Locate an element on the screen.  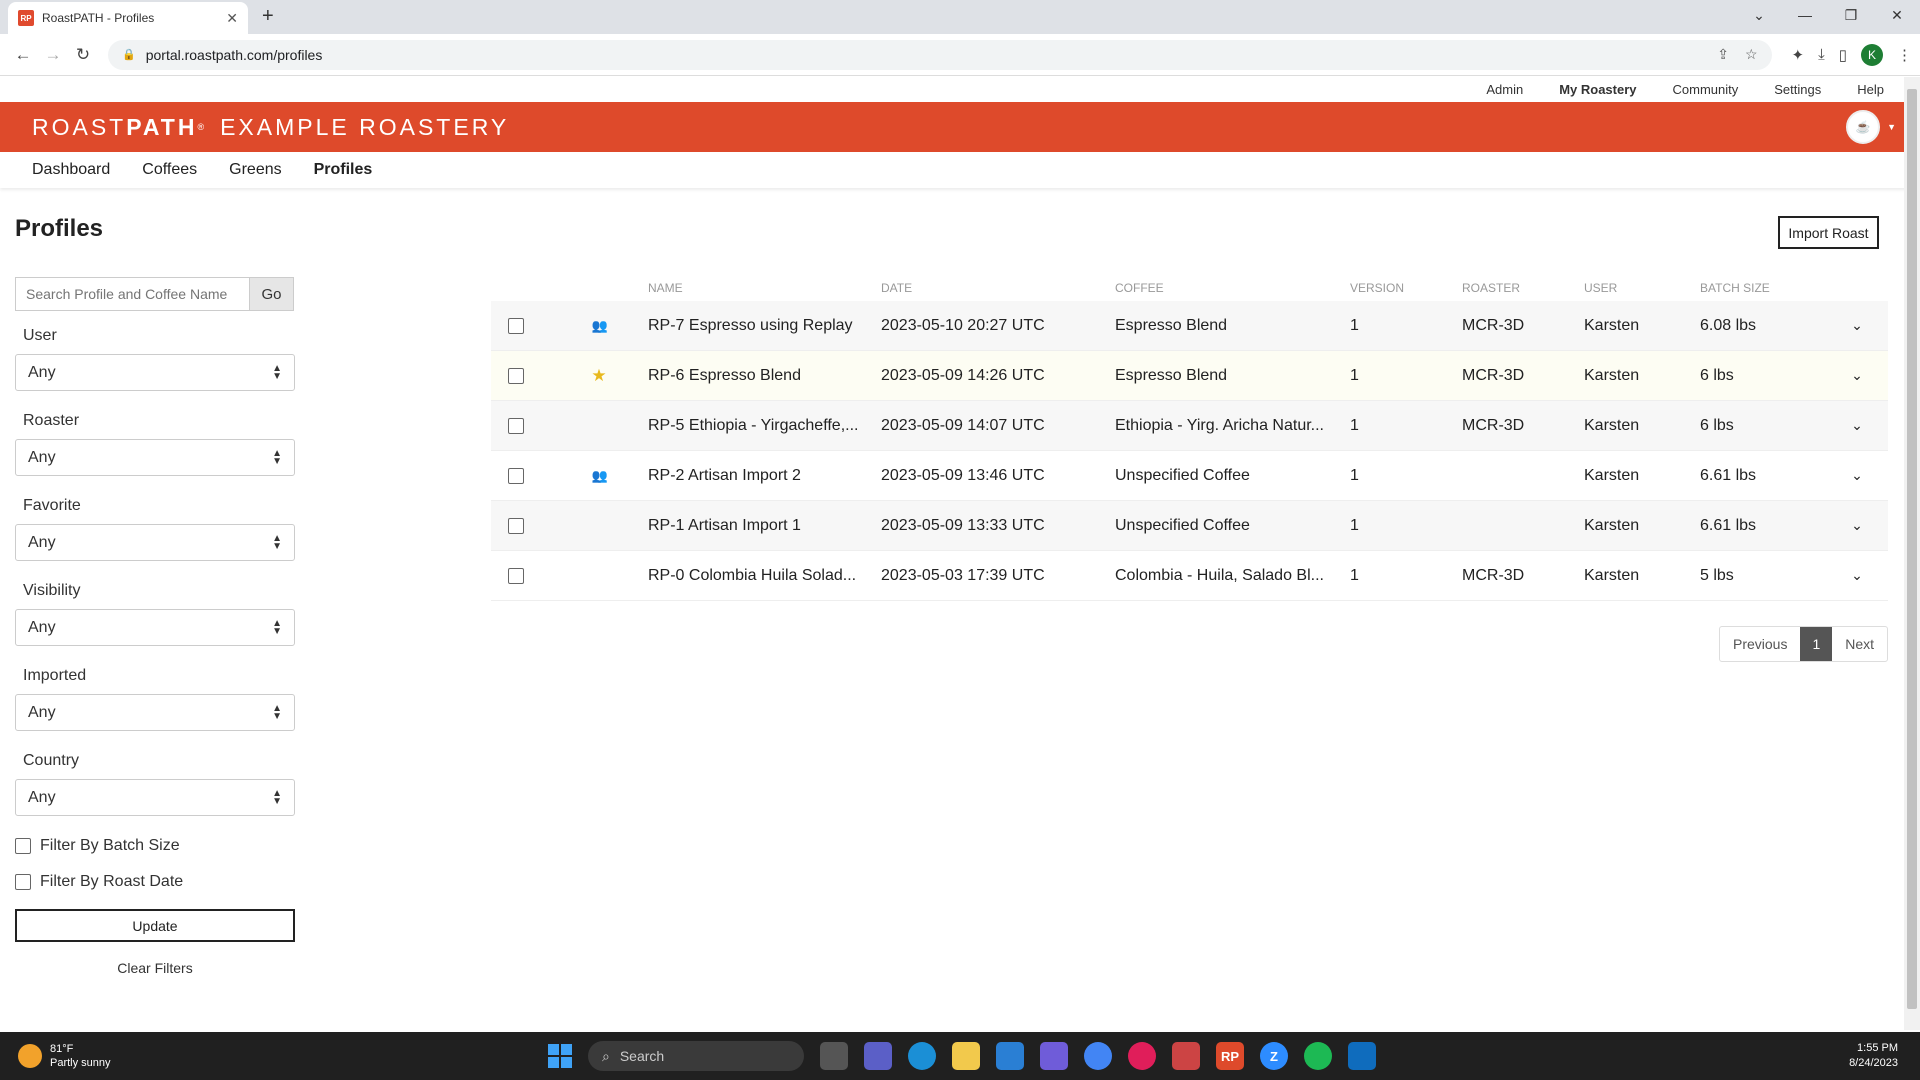
nav-coffees: Coffees is located at coordinates (169, 170).